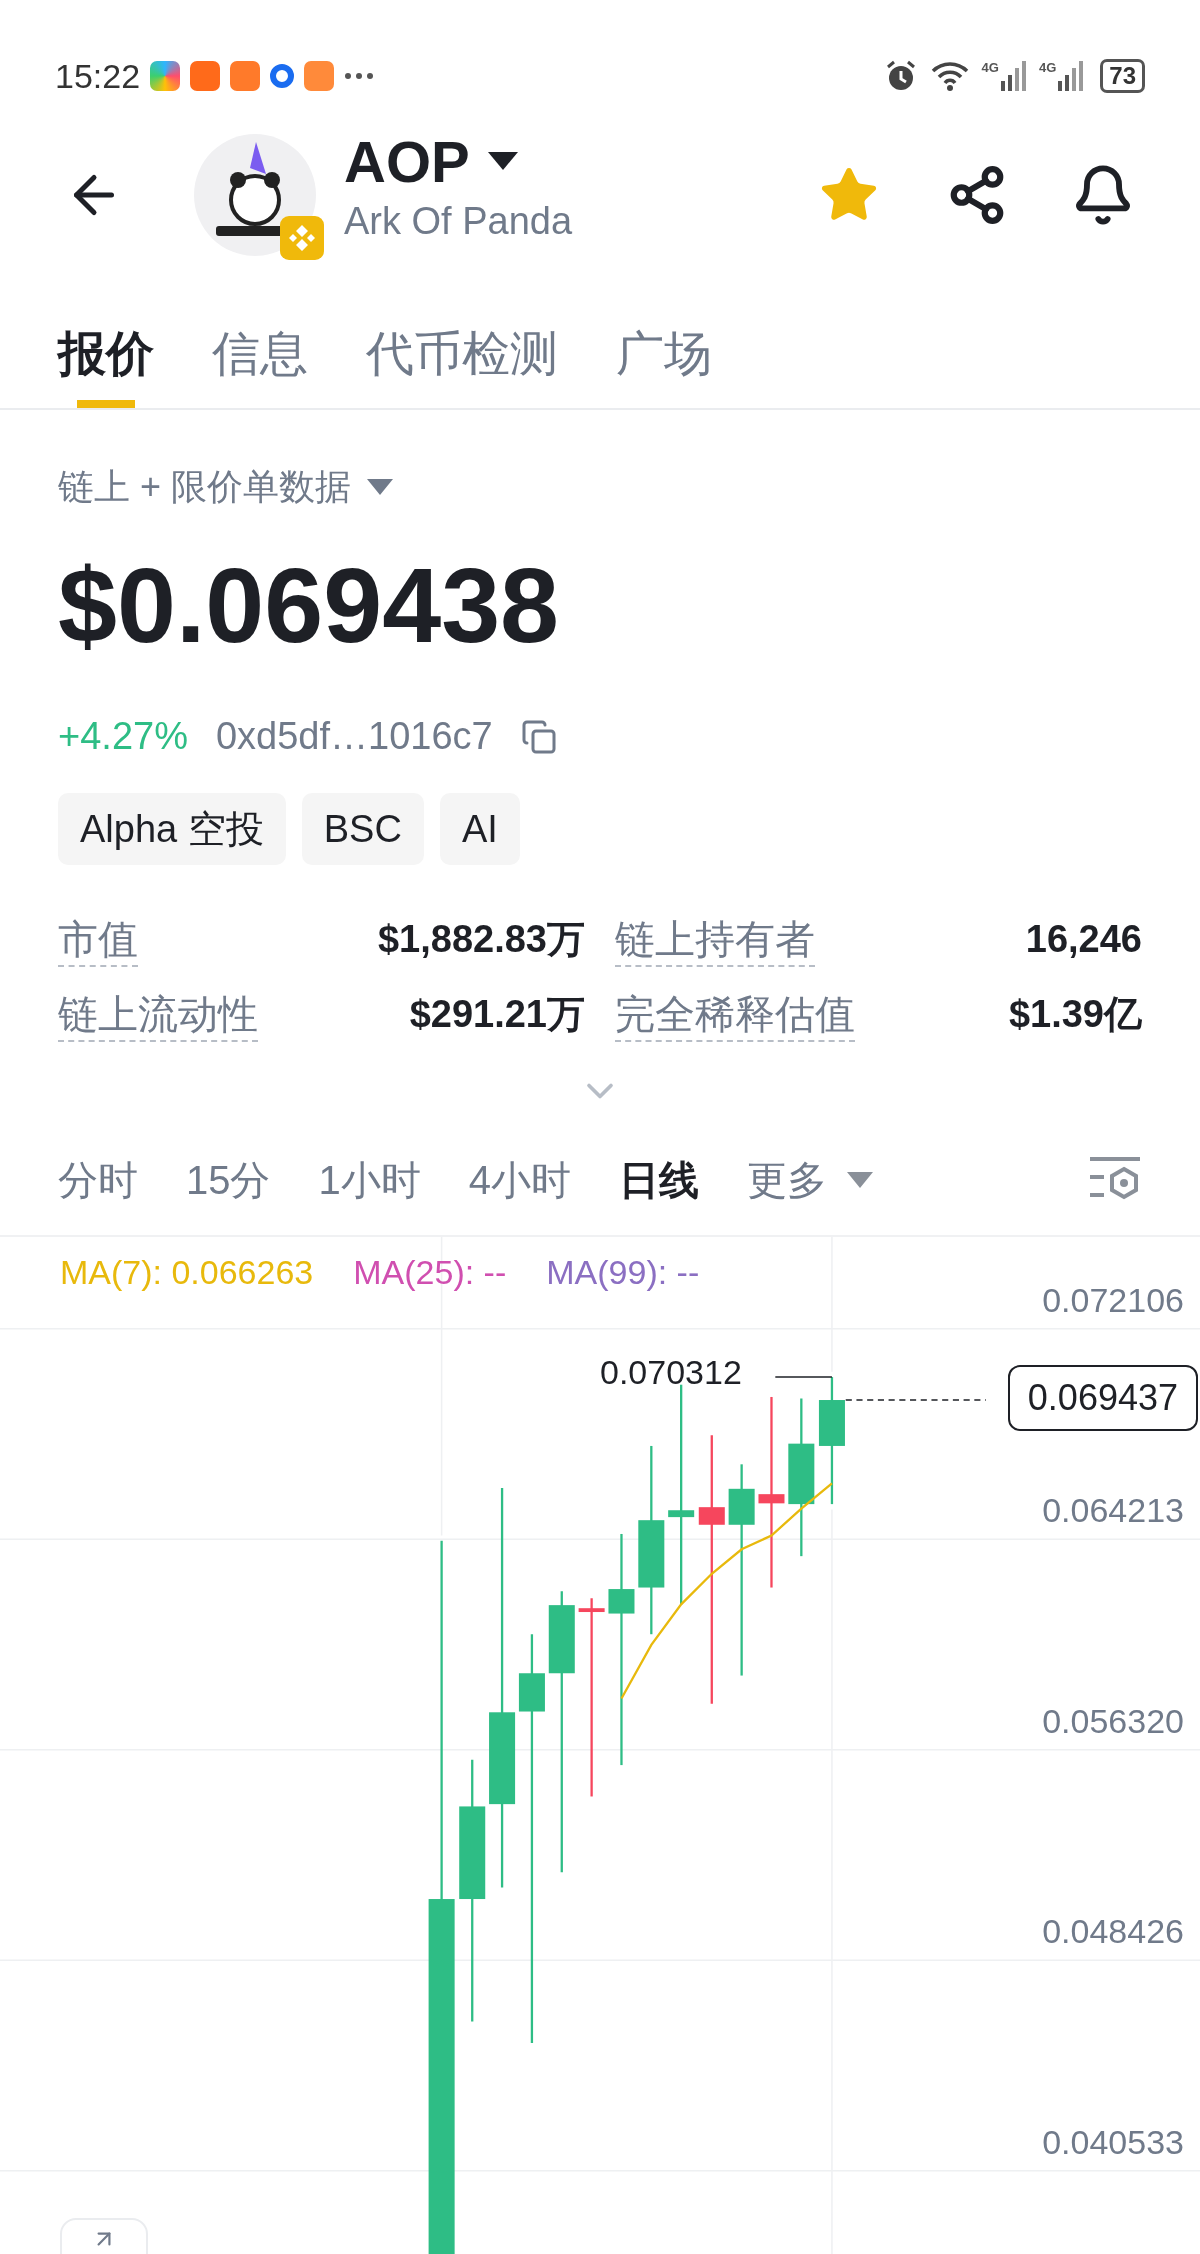 The image size is (1200, 2254). I want to click on token-name: Ark Of Panda, so click(458, 222).